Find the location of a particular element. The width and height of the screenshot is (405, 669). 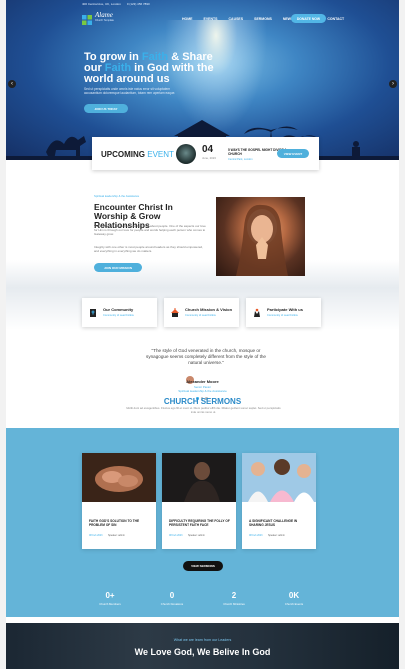

feature-community: Our Community Community of Lead Follow is located at coordinates (119, 312).